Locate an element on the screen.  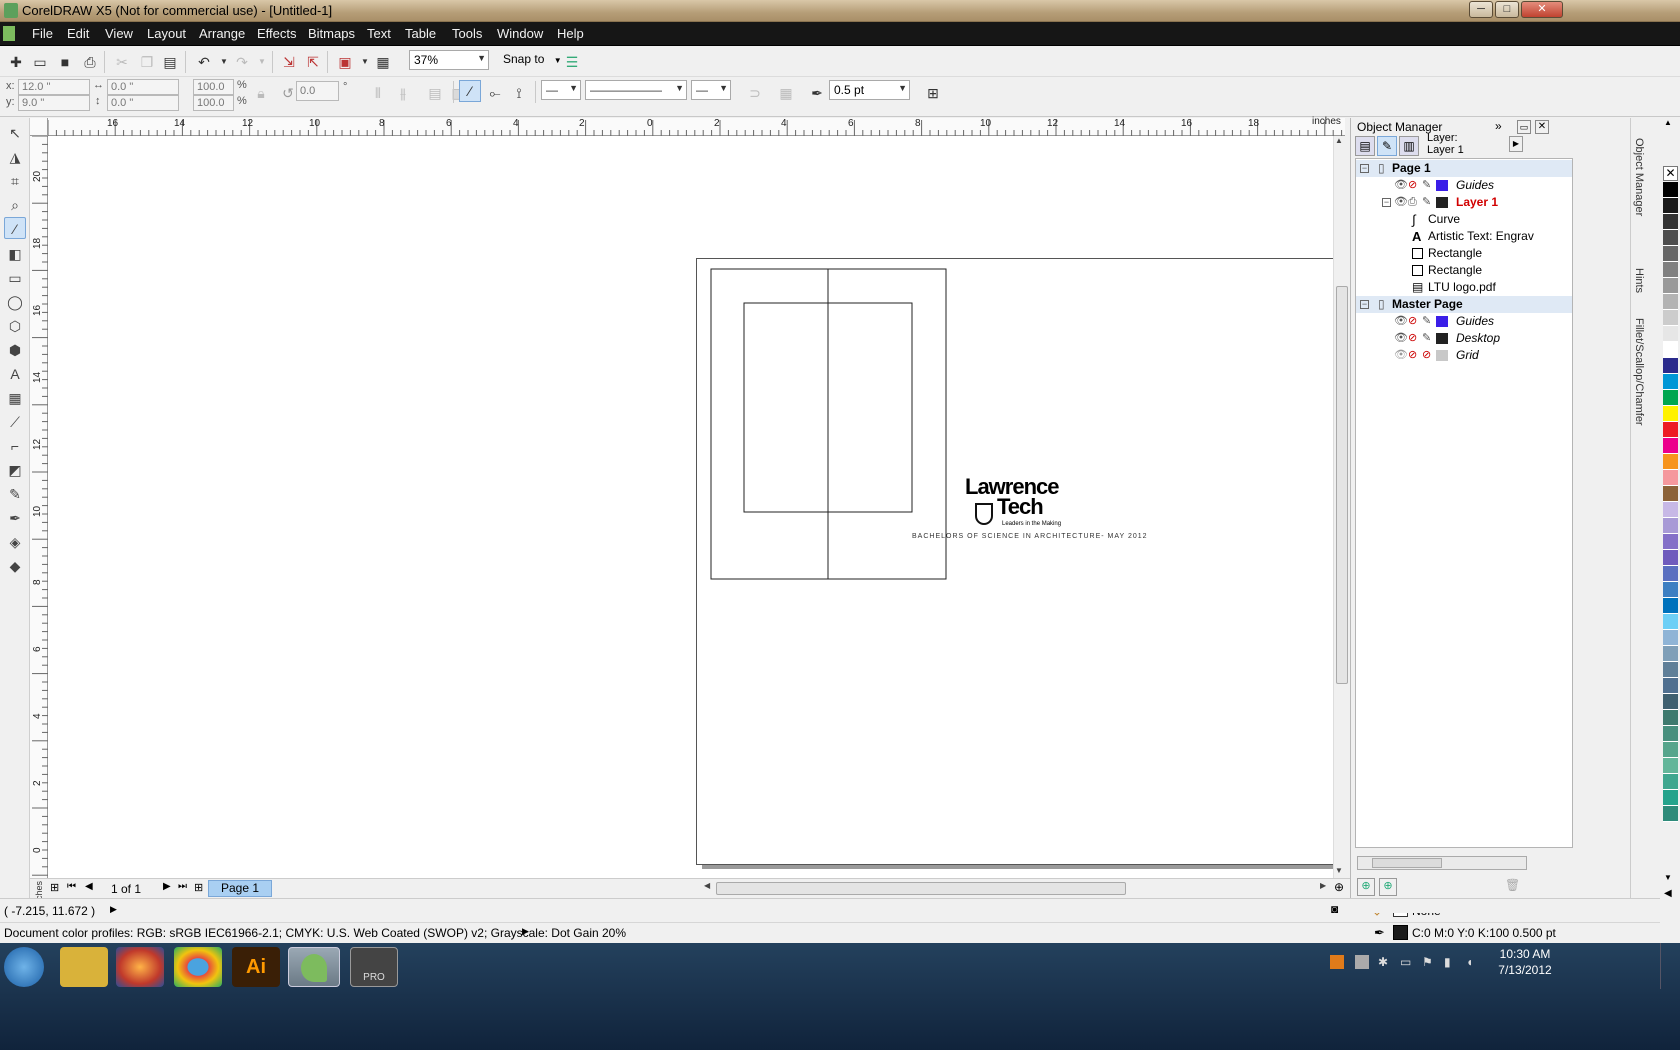
scale-x-field: 100.0 is located at coordinates (213, 87).